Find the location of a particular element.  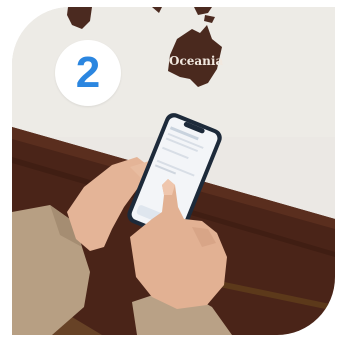

step-badge: 2 is located at coordinates (88, 73).